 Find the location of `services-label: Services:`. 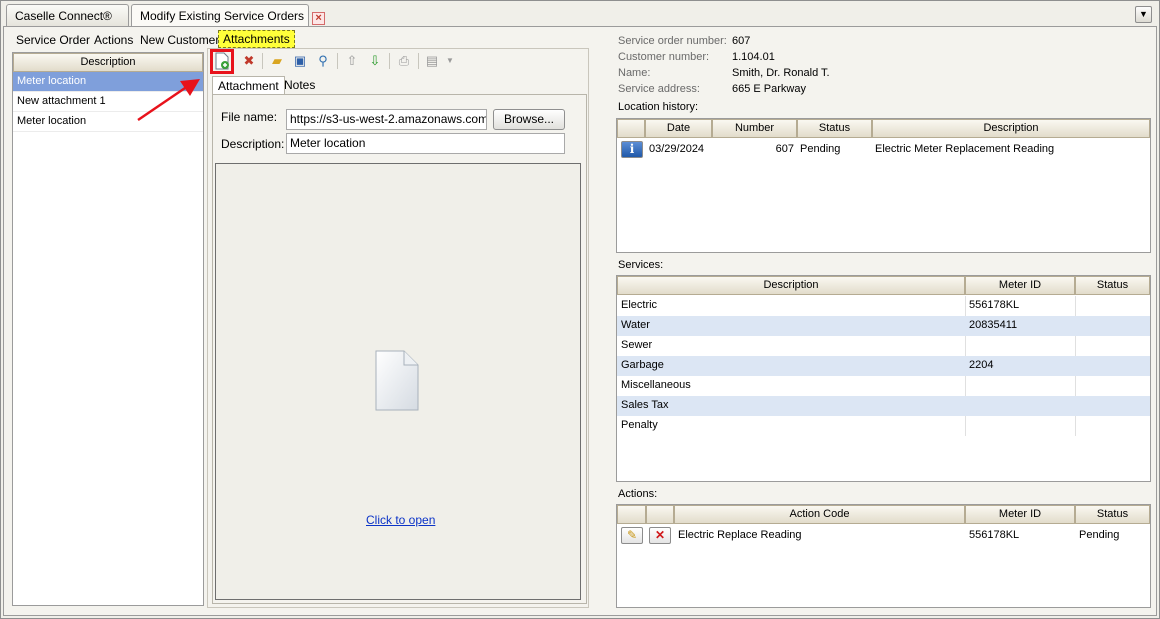

services-label: Services: is located at coordinates (641, 265).